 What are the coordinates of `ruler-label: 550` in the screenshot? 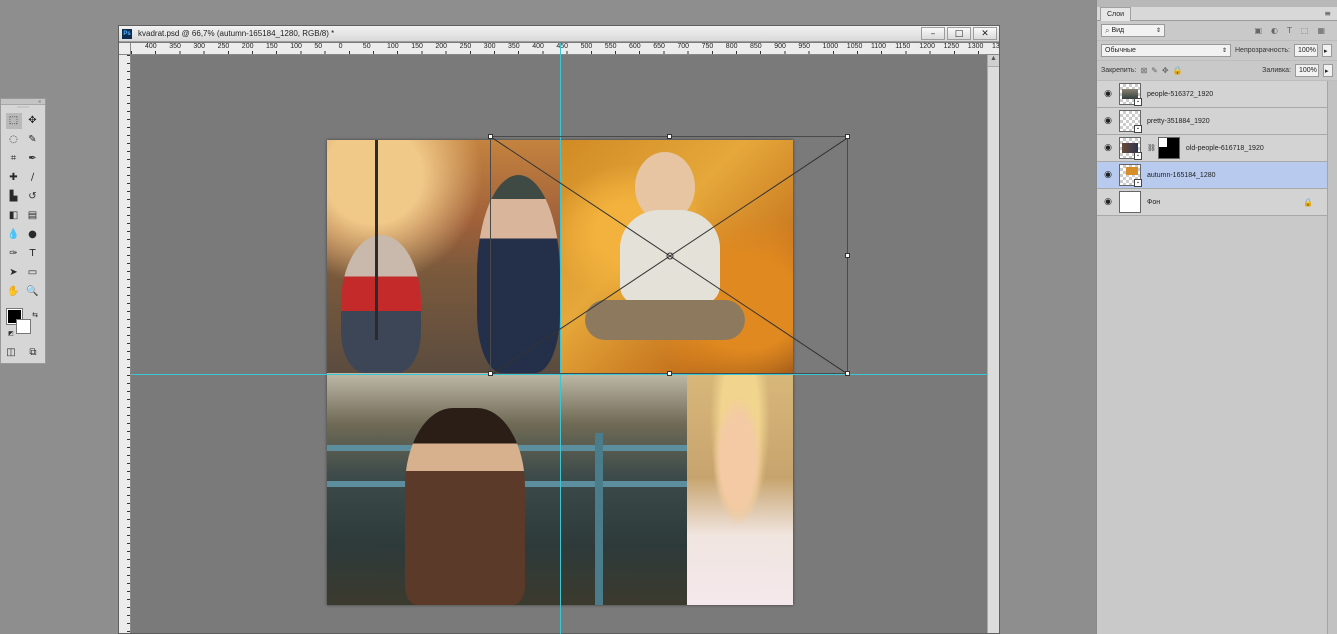 It's located at (610, 46).